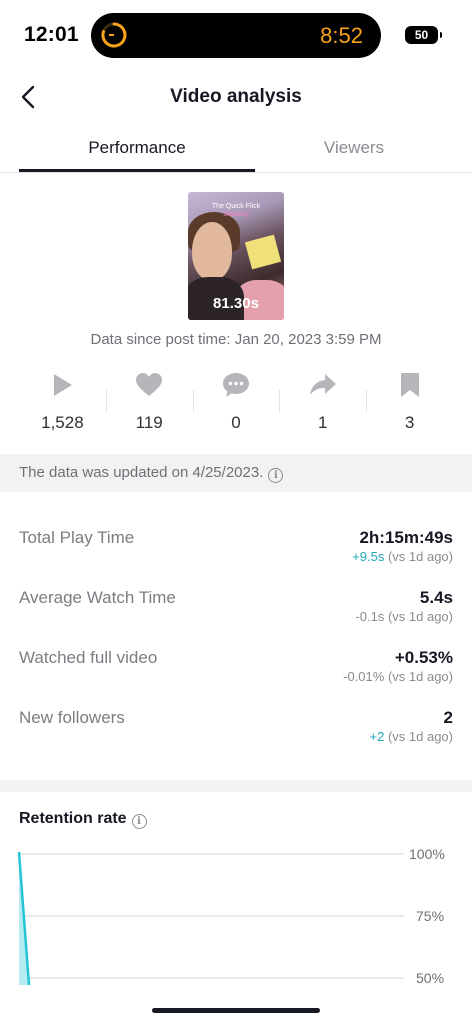 The image size is (472, 1023). Describe the element at coordinates (235, 385) in the screenshot. I see `comment-icon` at that location.